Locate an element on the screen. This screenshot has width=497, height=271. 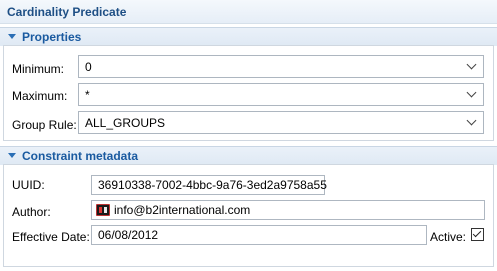
author-field: info@b2international.com is located at coordinates (288, 210).